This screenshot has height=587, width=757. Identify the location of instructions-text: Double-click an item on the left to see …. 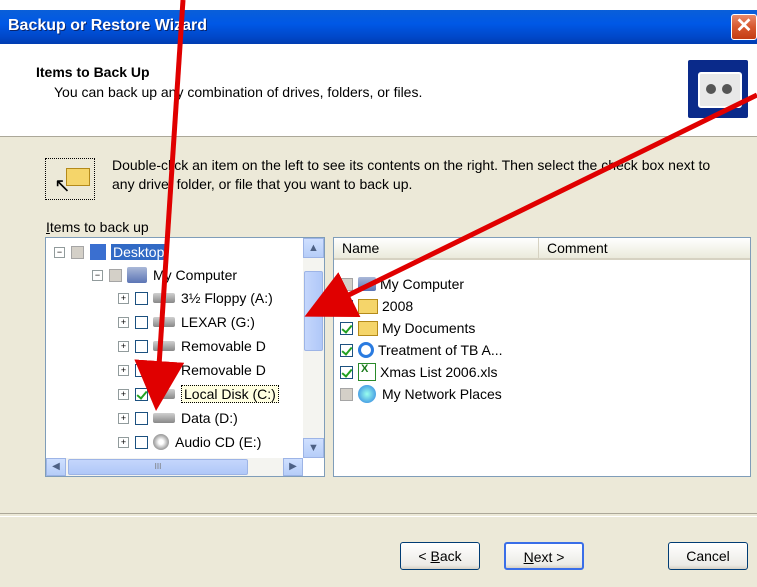
(411, 174).